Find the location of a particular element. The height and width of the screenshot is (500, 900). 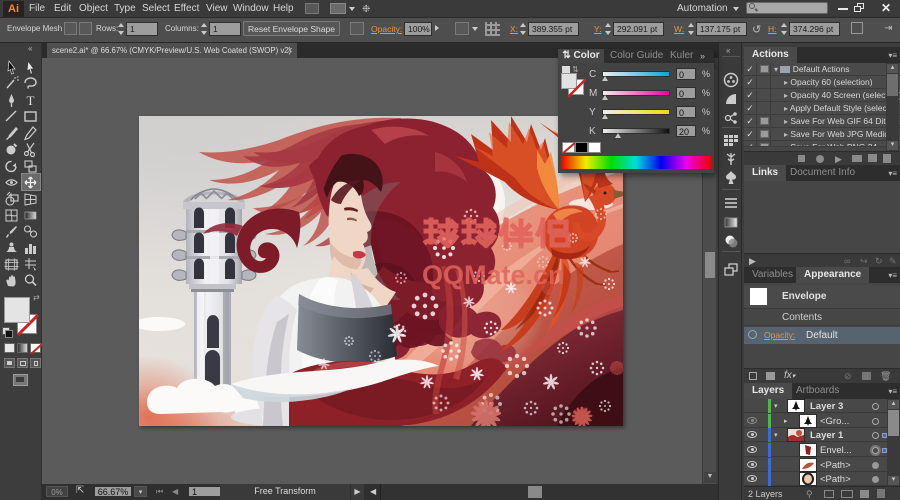

svg-text: T is located at coordinates (31, 100).